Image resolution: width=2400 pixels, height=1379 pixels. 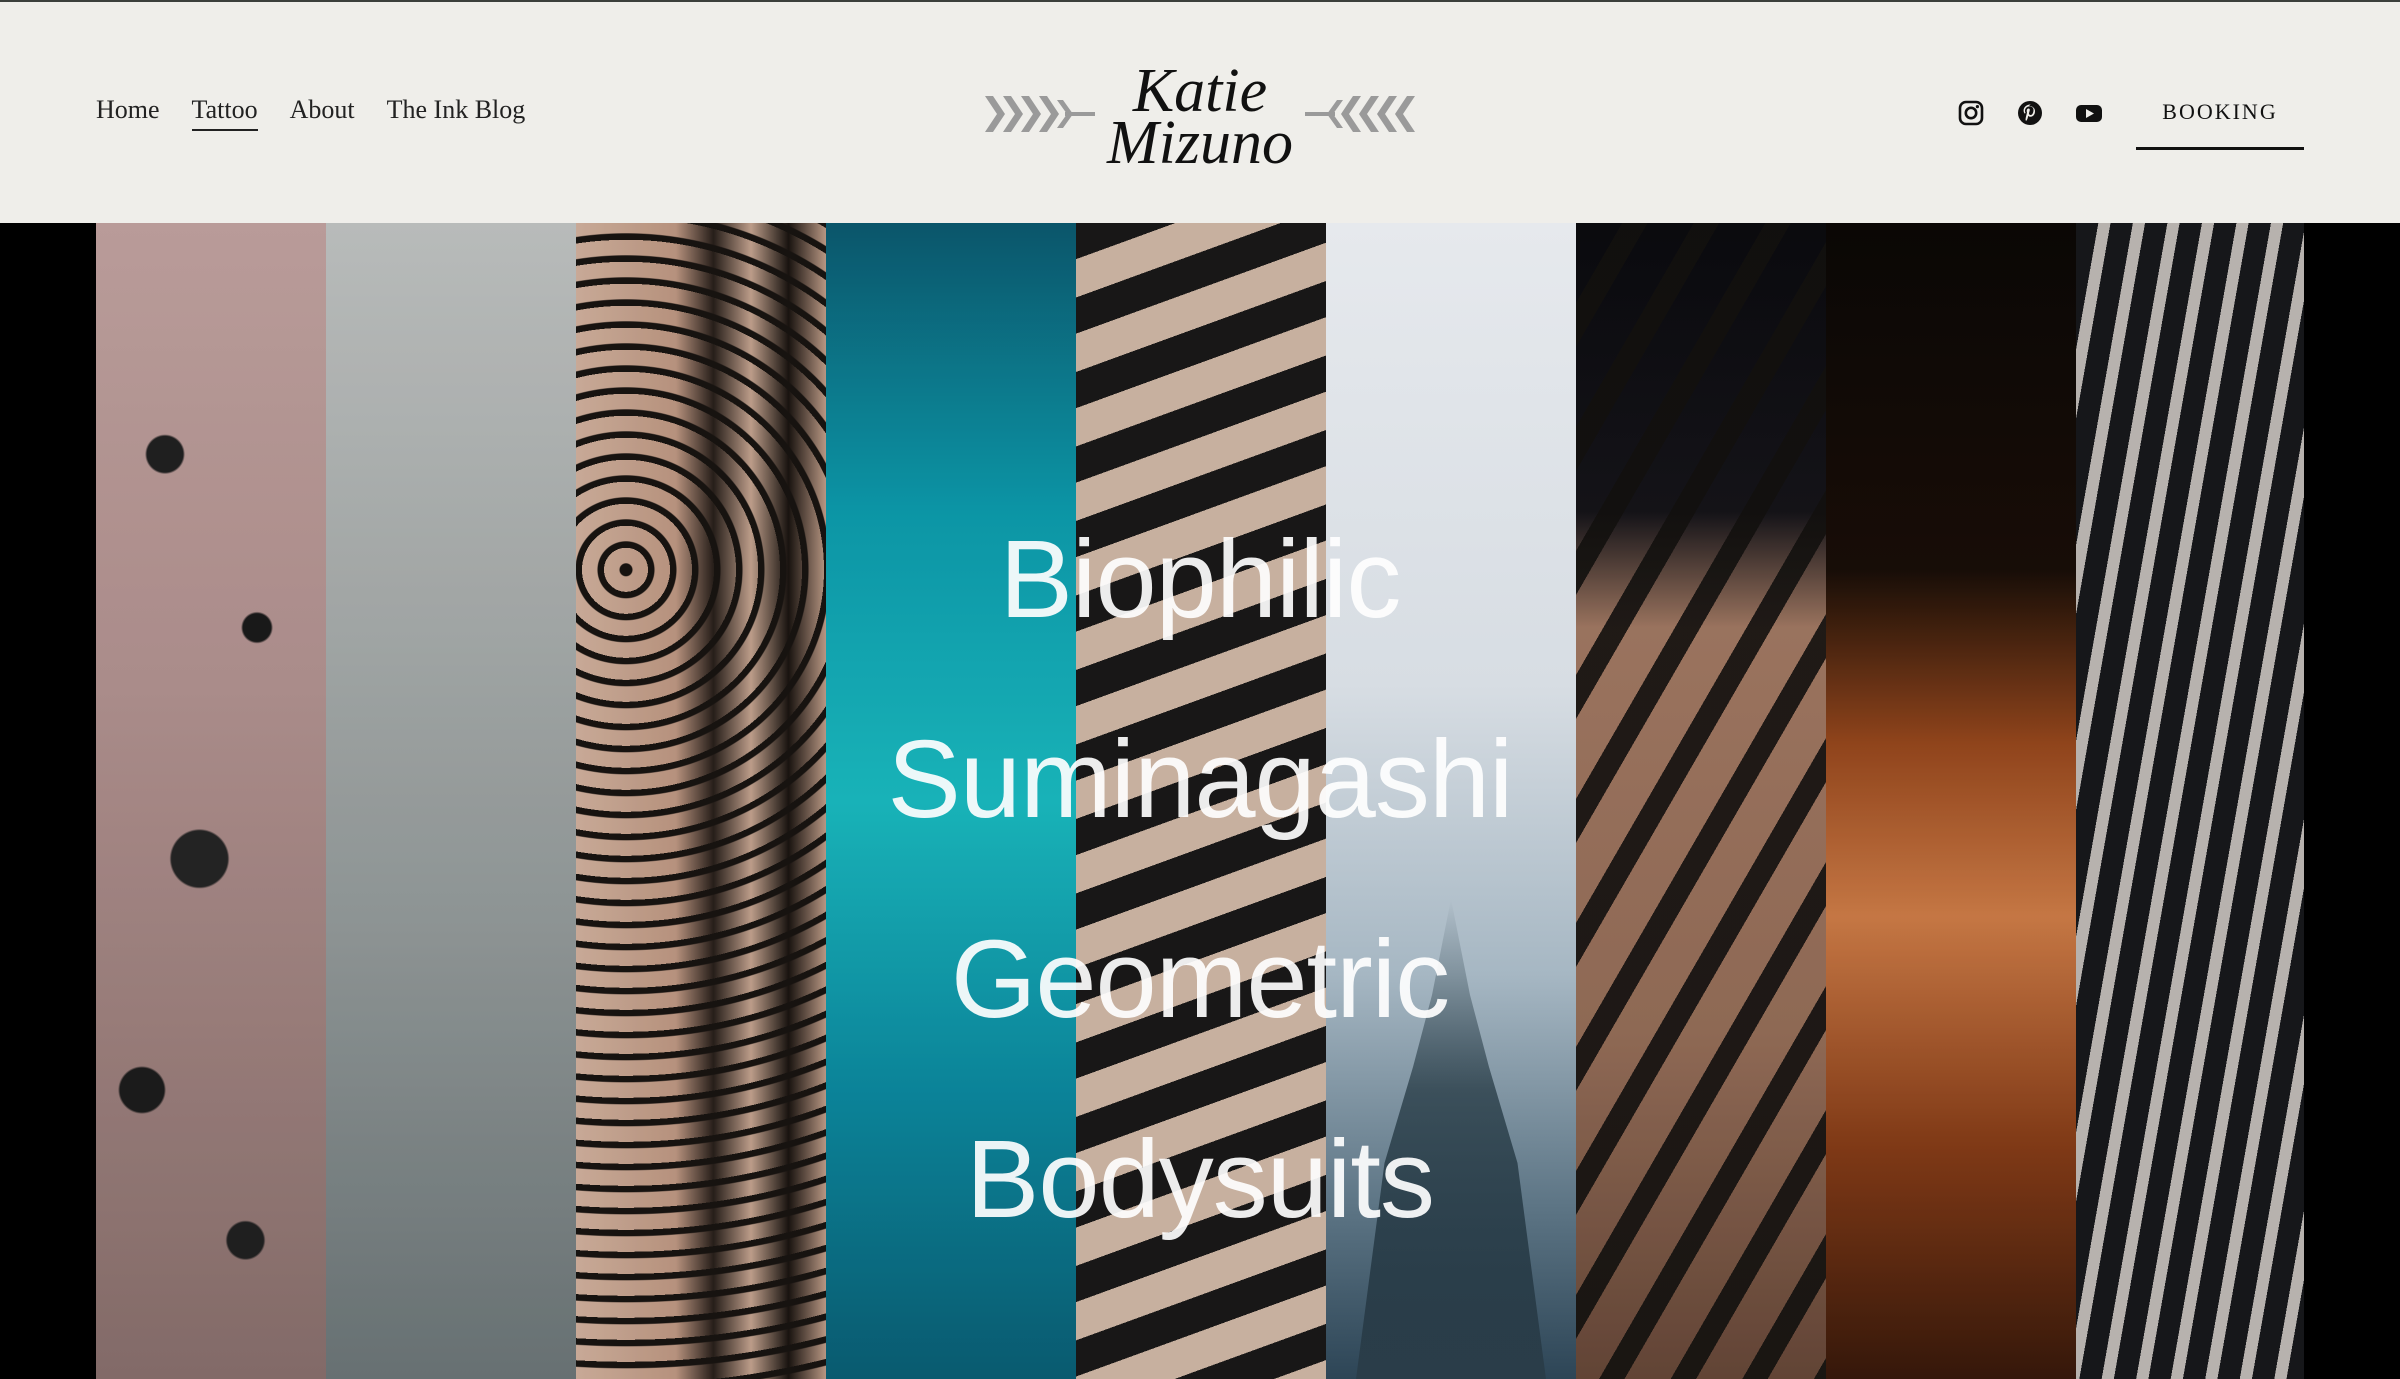 I want to click on right-arrow-ornament-icon, so click(x=1360, y=114).